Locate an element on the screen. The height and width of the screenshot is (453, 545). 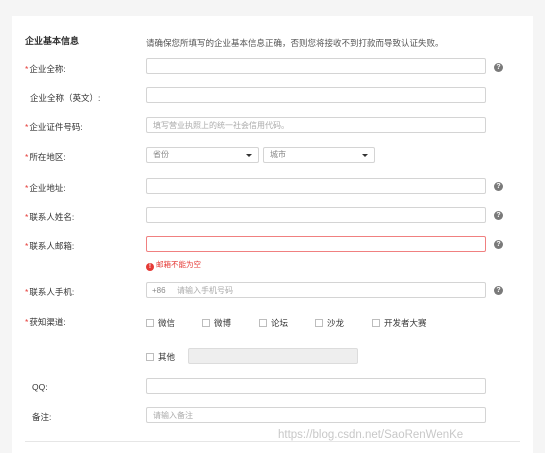
company-name-label: *企业全称: is located at coordinates (45, 69).